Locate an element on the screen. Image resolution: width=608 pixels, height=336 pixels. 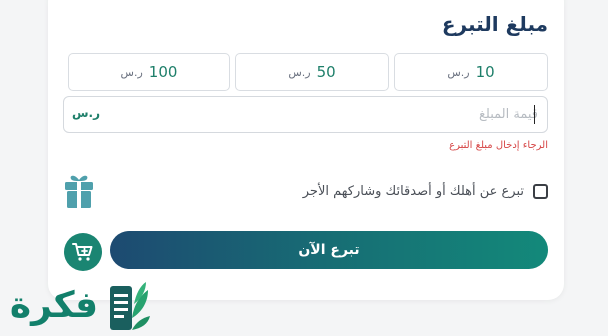
add-to-cart-icon is located at coordinates (82, 252).